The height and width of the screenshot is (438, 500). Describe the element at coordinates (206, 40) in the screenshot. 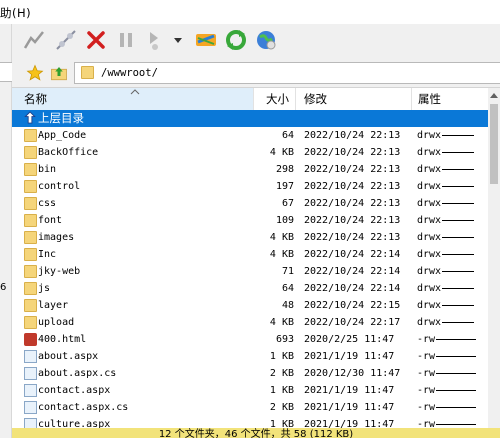

I see `transfer-icon` at that location.